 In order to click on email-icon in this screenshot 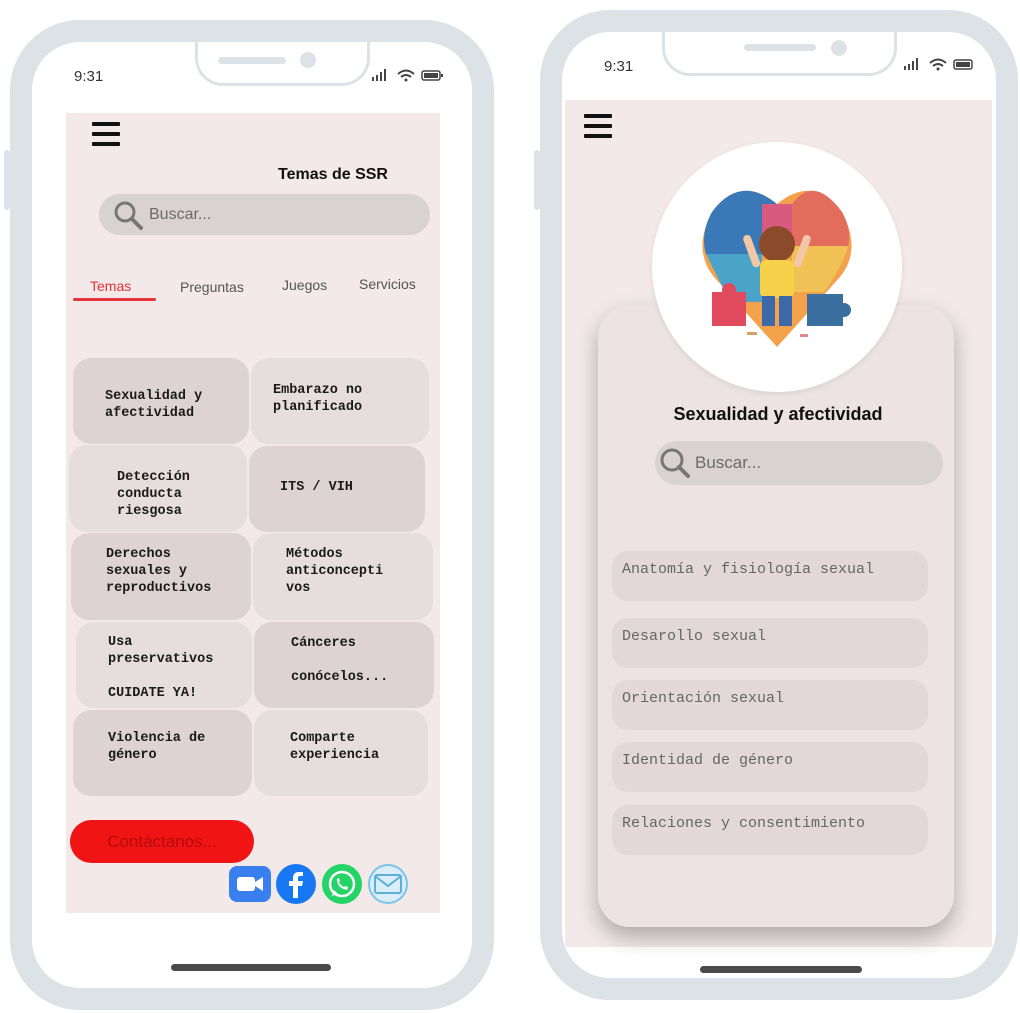, I will do `click(388, 884)`.